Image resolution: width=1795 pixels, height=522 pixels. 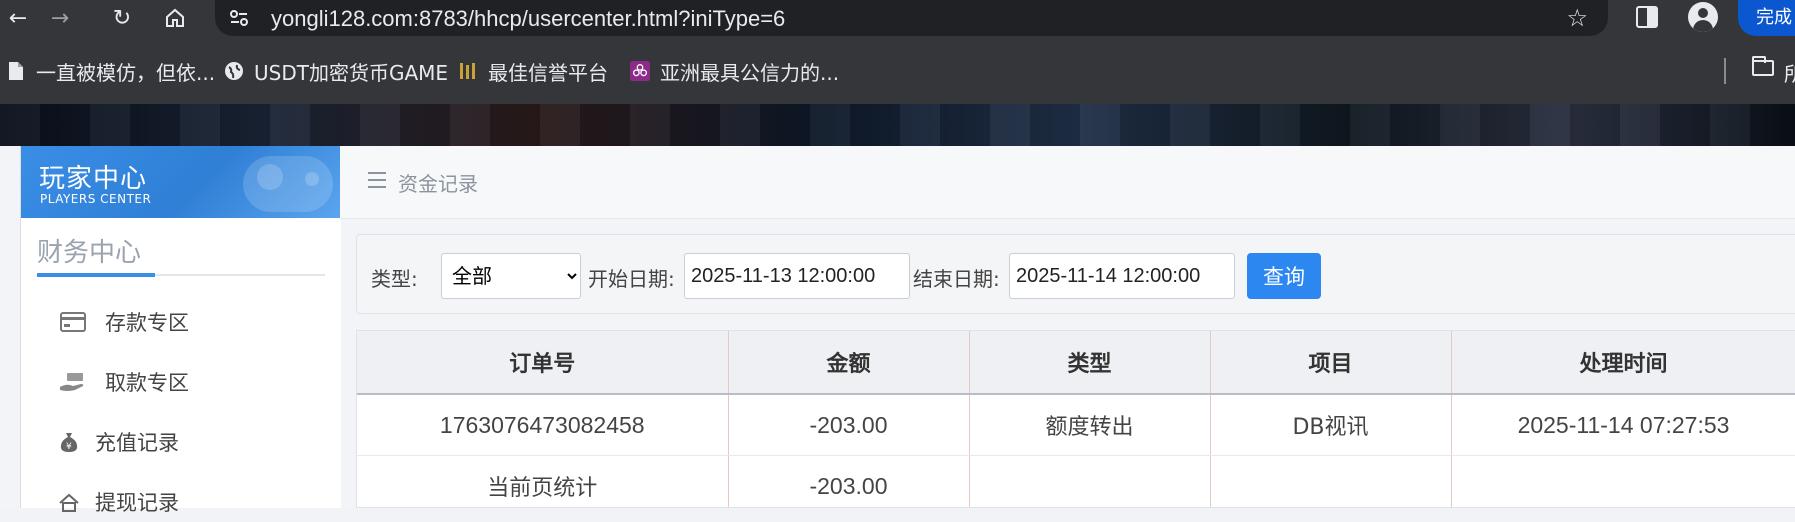 I want to click on back-icon: ←, so click(x=18, y=18).